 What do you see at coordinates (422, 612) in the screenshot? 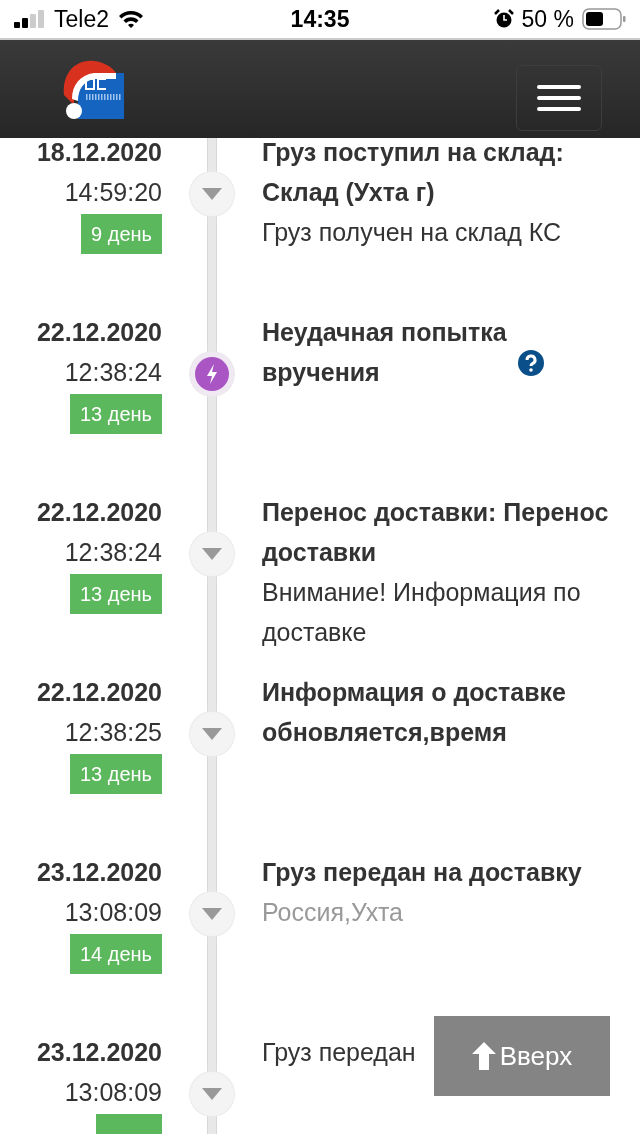
I see `event-description: Внимание! Информация по доставке` at bounding box center [422, 612].